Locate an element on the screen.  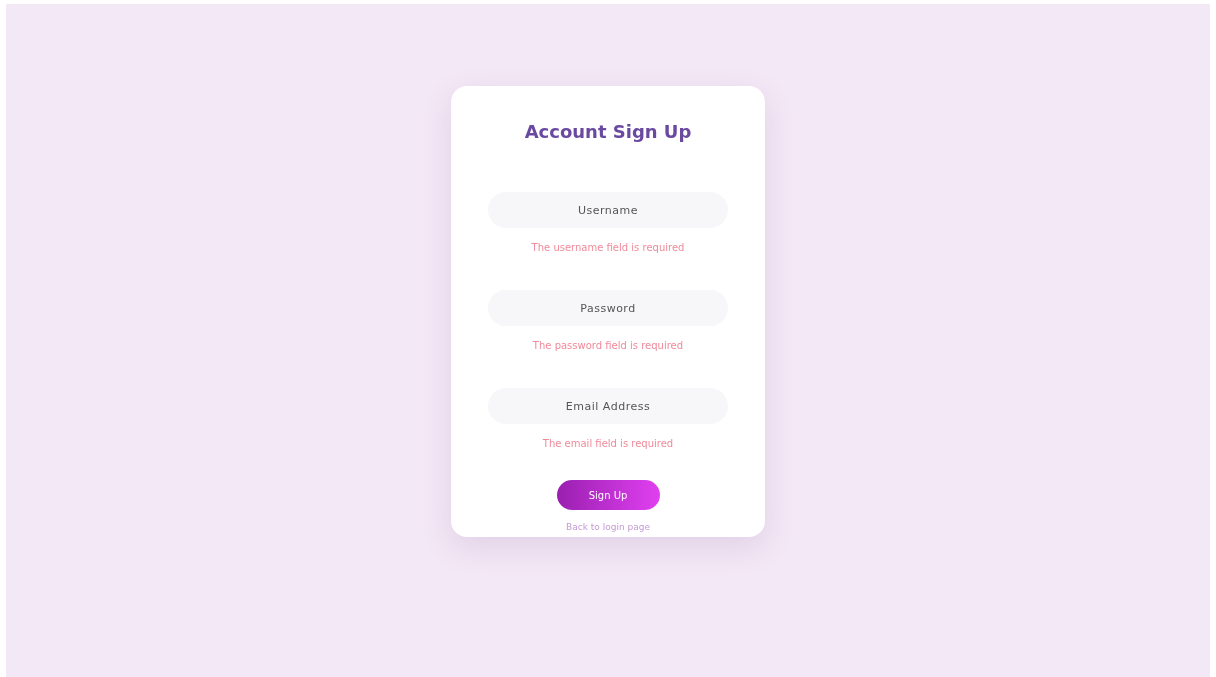
form-title: Account Sign Up is located at coordinates (608, 132).